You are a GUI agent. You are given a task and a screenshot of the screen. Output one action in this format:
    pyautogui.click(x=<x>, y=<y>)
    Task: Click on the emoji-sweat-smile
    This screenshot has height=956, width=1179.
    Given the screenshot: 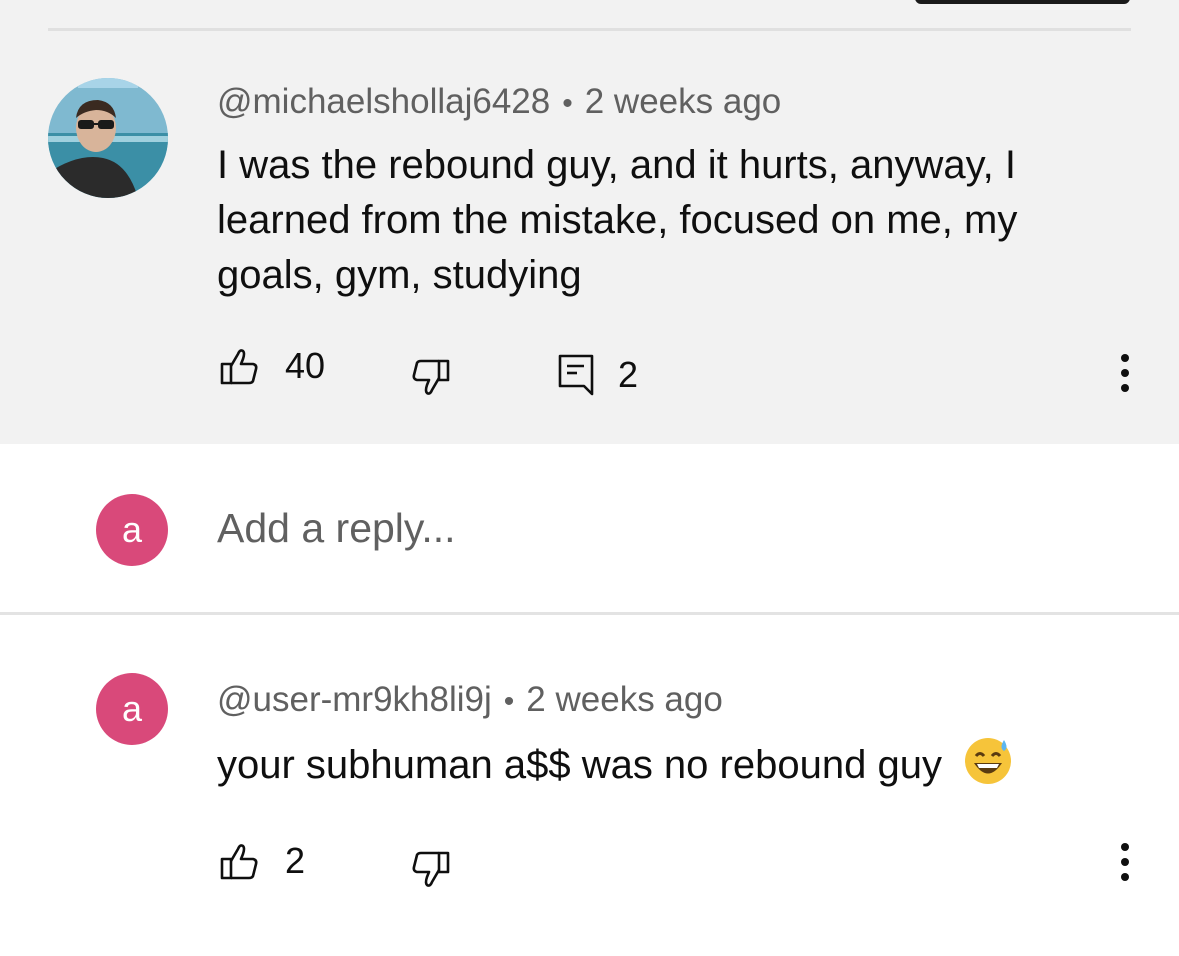 What is the action you would take?
    pyautogui.click(x=988, y=768)
    